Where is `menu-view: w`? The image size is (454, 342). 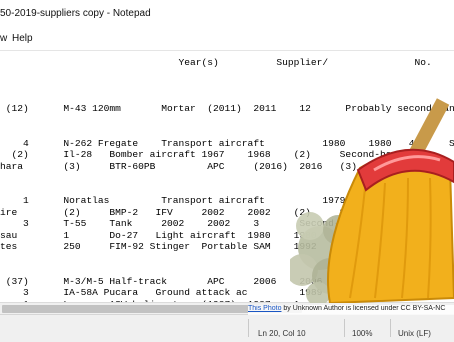
menu-view: w is located at coordinates (3, 38).